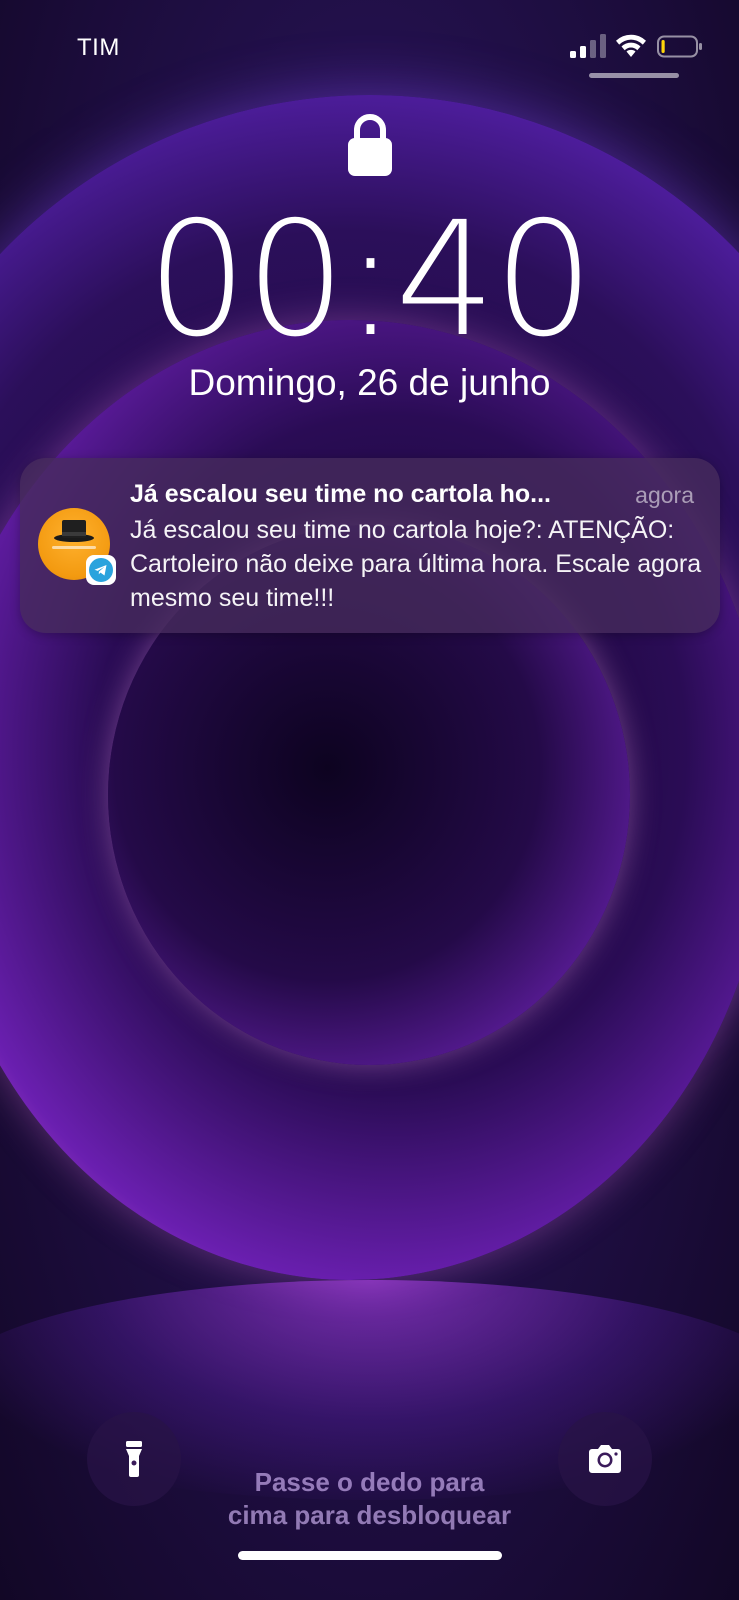 The height and width of the screenshot is (1600, 739). What do you see at coordinates (631, 45) in the screenshot?
I see `wifi-icon` at bounding box center [631, 45].